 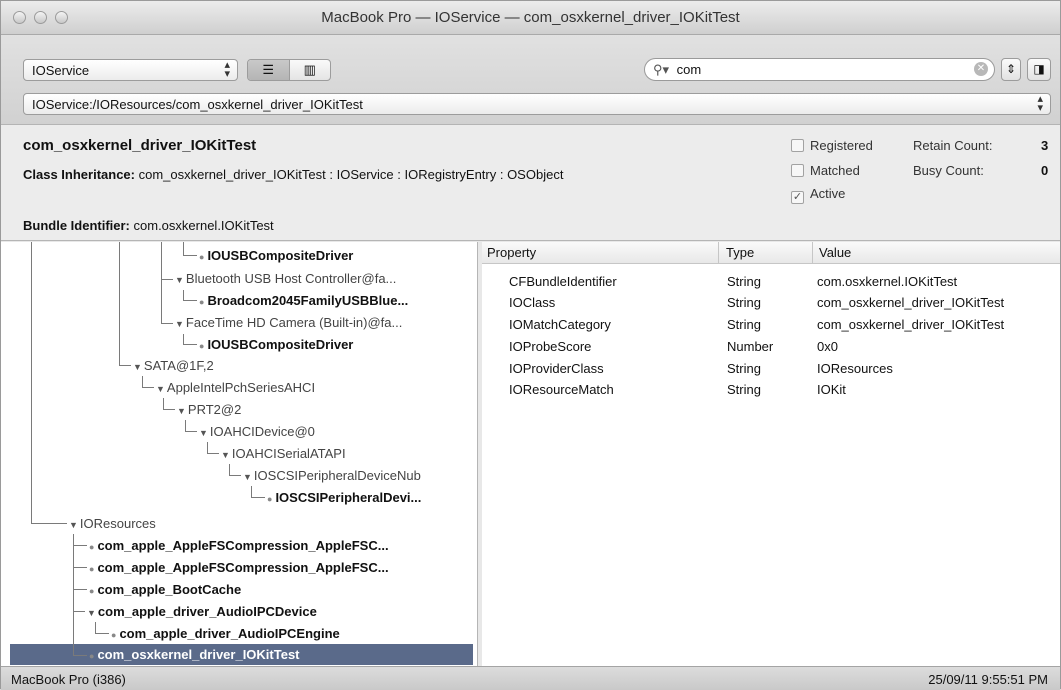 I want to click on inspector-toggle-button: ◨, so click(x=1039, y=69).